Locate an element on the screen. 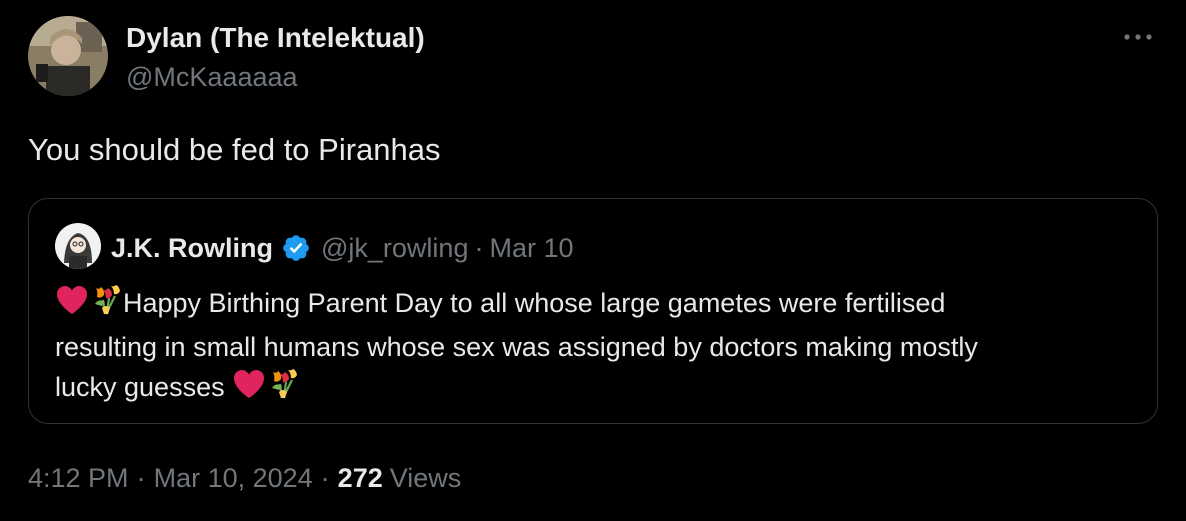 The width and height of the screenshot is (1186, 521). tweet-time: 4:12 PM is located at coordinates (78, 478).